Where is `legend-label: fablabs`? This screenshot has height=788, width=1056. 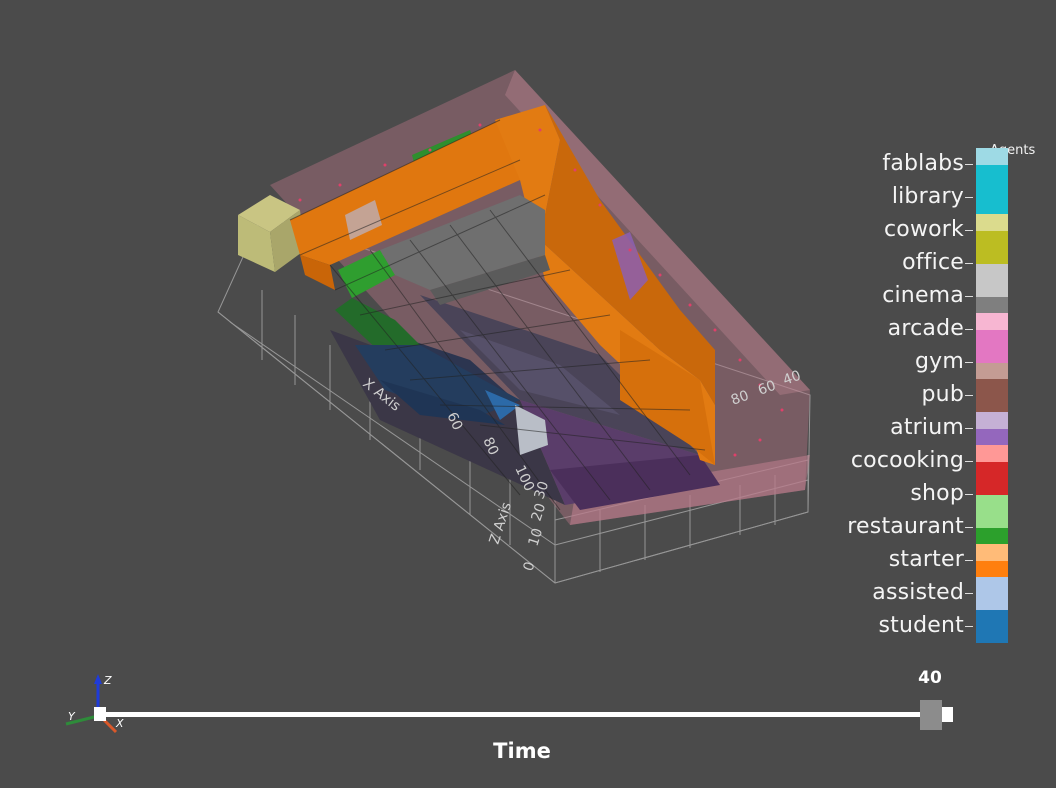 legend-label: fablabs is located at coordinates (923, 163).